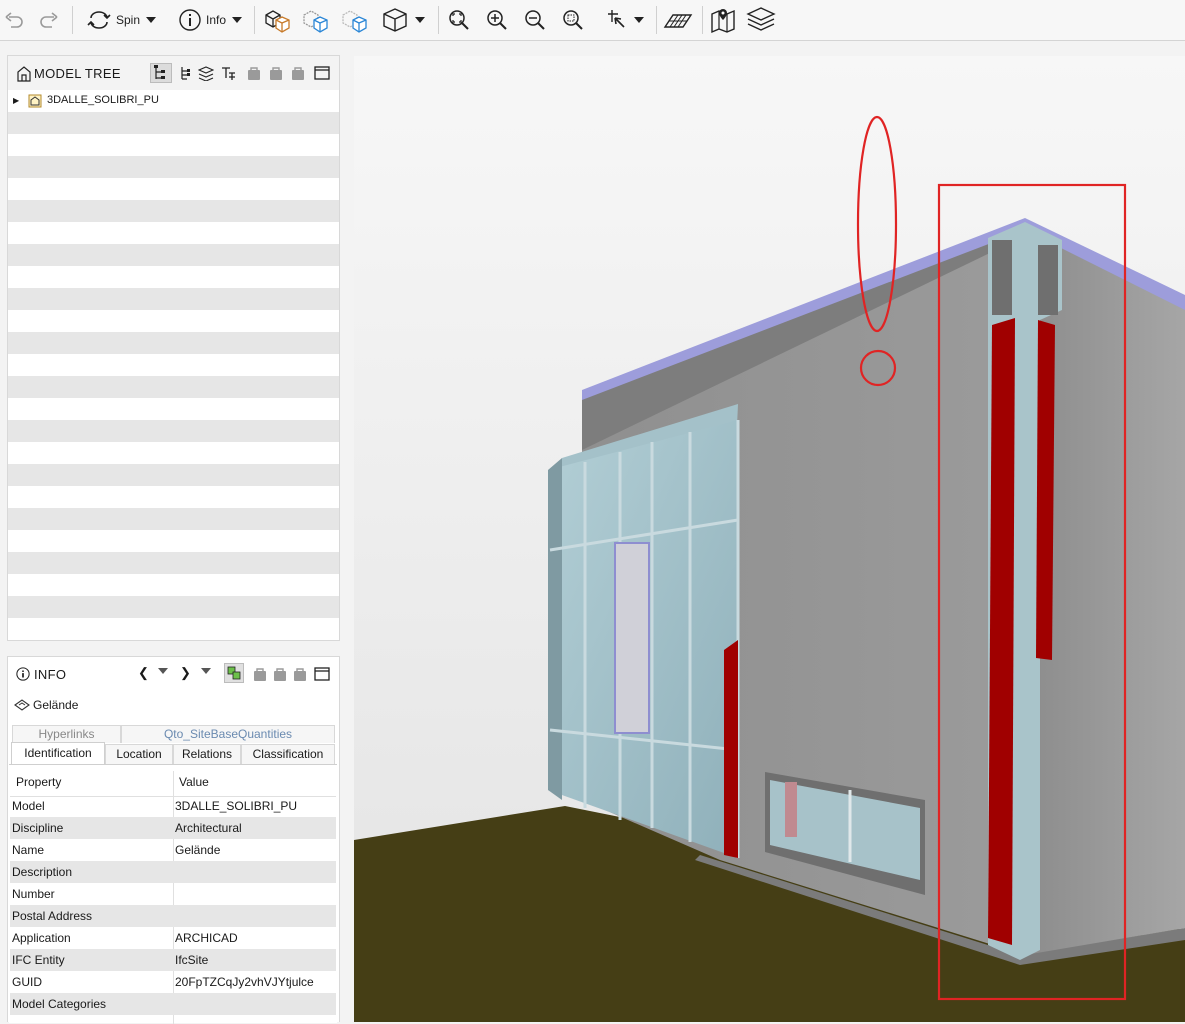 The image size is (1185, 1024). What do you see at coordinates (38, 960) in the screenshot?
I see `property-key: IFC Entity` at bounding box center [38, 960].